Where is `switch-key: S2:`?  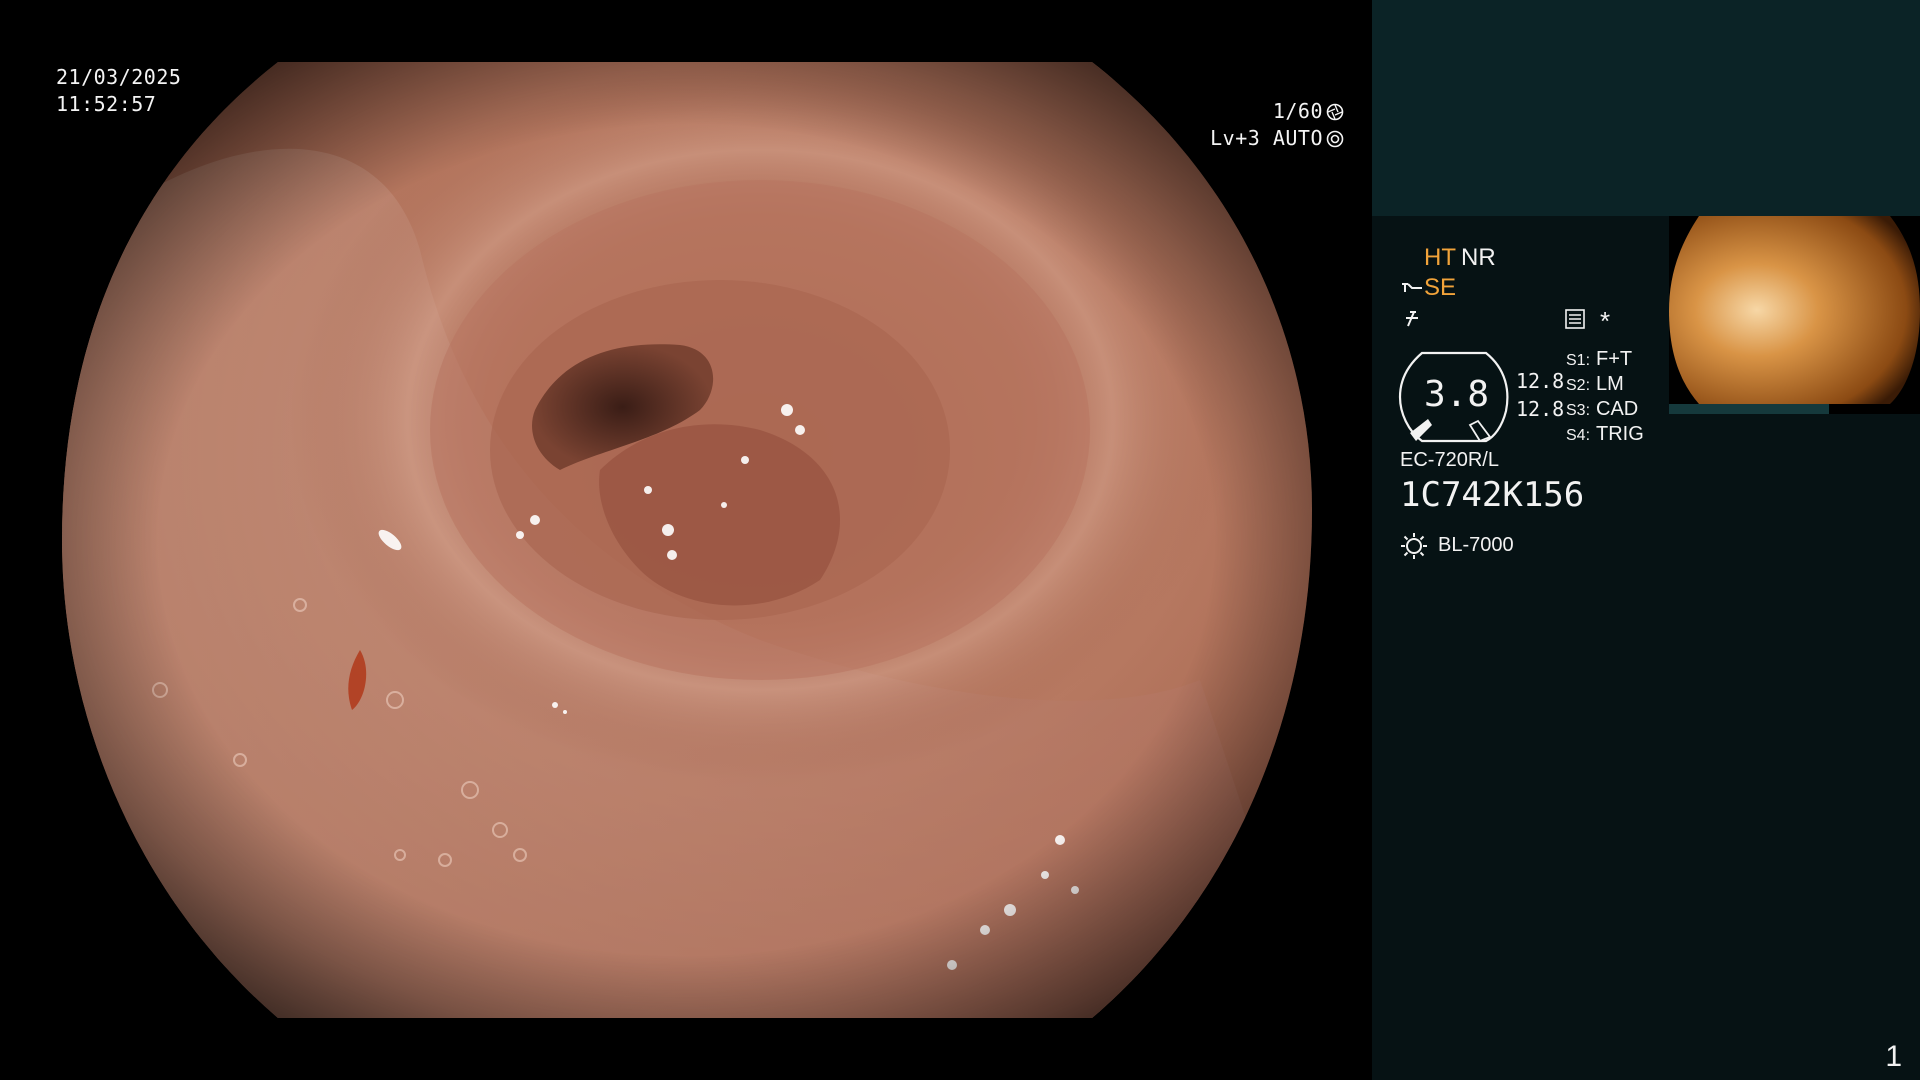 switch-key: S2: is located at coordinates (1578, 385).